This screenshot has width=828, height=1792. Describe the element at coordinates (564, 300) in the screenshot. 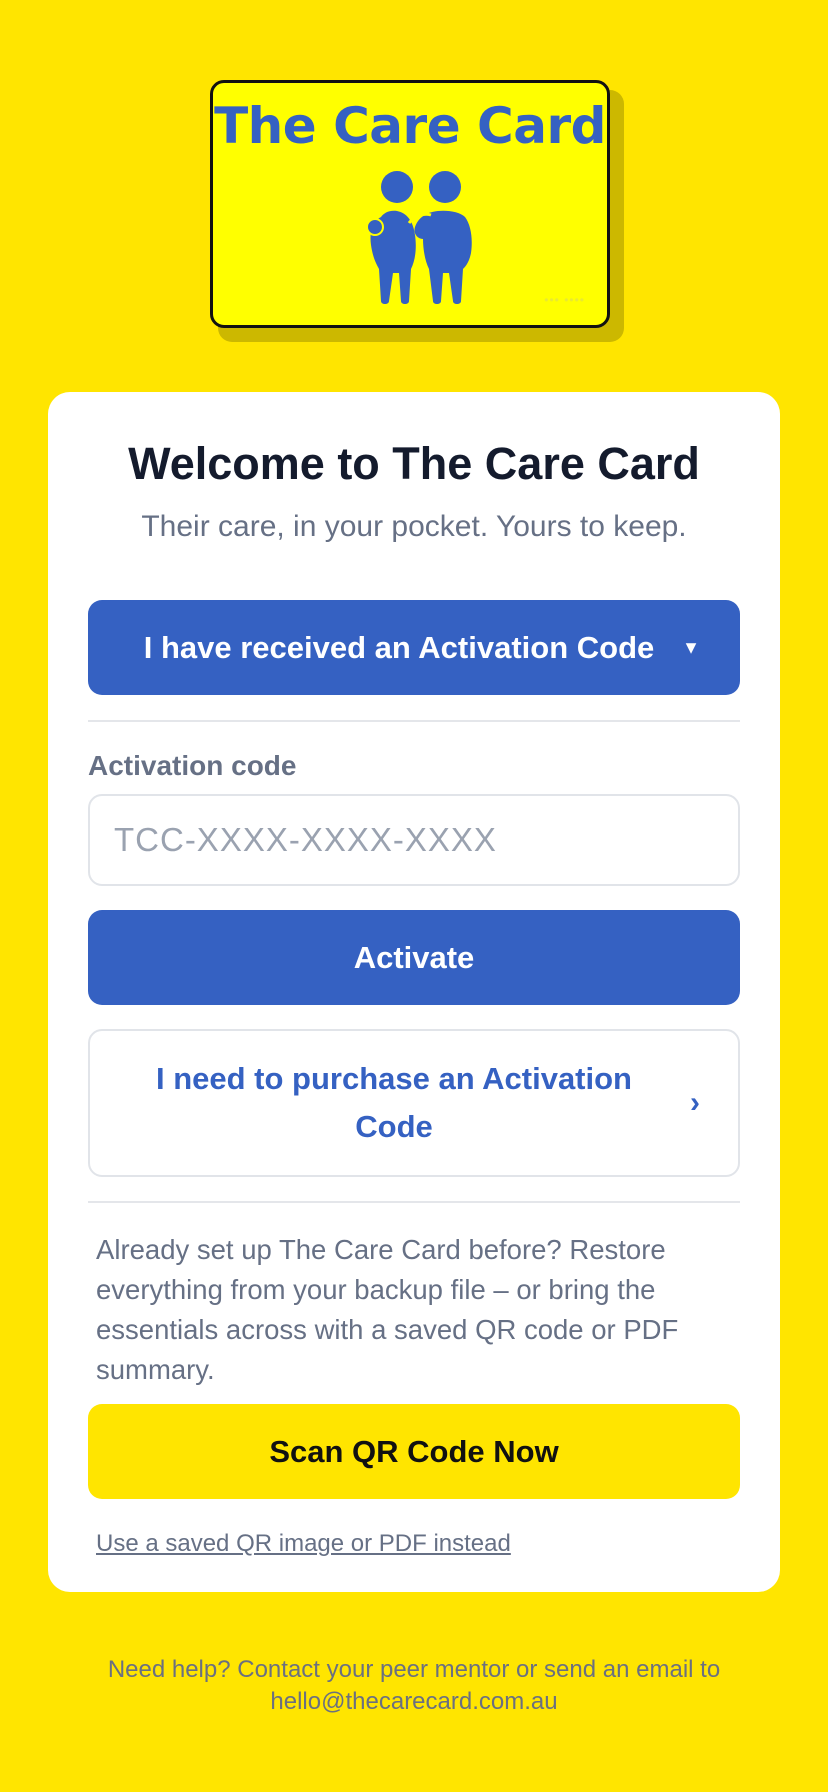

I see `logo-dots: ••• ••••` at that location.